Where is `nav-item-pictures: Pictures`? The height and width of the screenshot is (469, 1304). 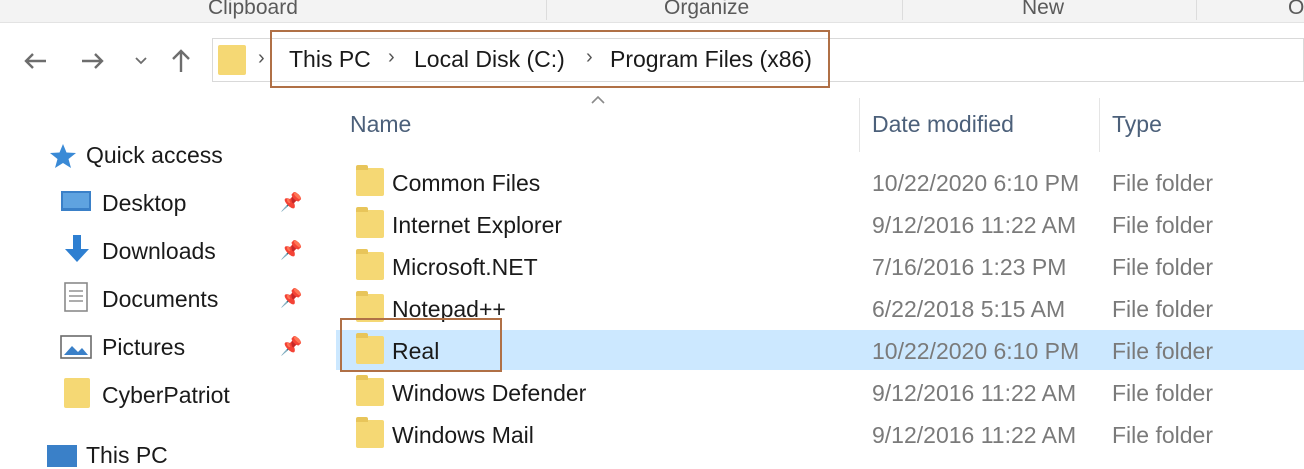 nav-item-pictures: Pictures is located at coordinates (143, 347).